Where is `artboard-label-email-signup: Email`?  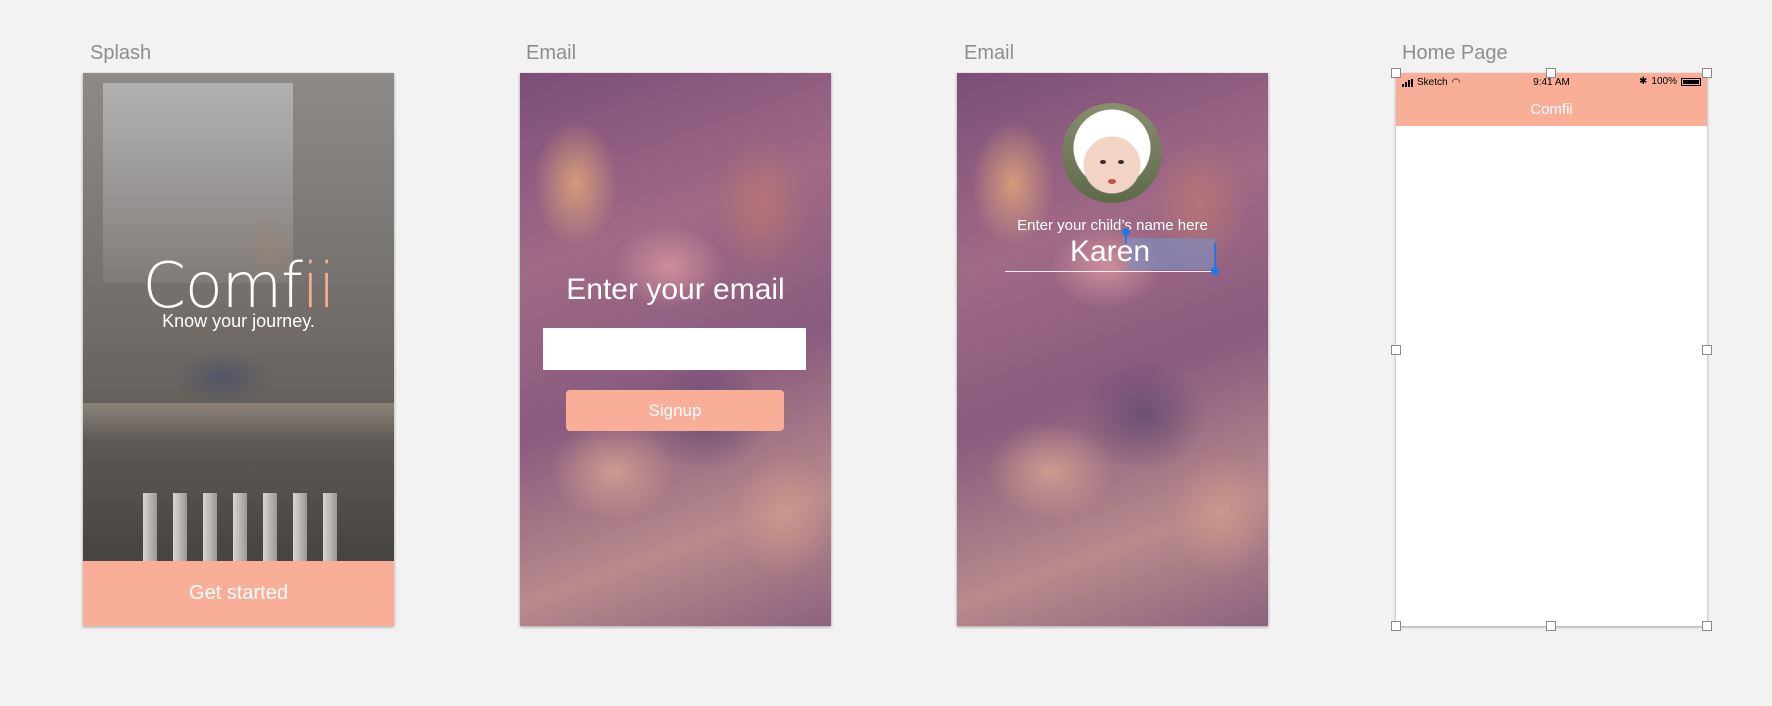 artboard-label-email-signup: Email is located at coordinates (551, 53).